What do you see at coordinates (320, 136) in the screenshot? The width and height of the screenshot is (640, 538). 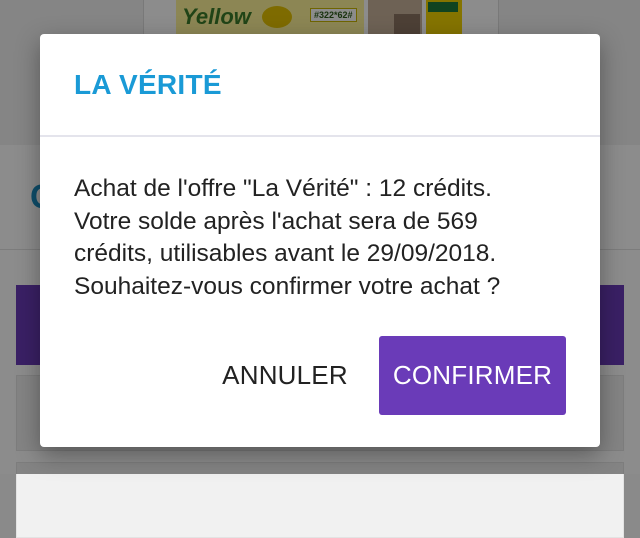 I see `dialog-divider` at bounding box center [320, 136].